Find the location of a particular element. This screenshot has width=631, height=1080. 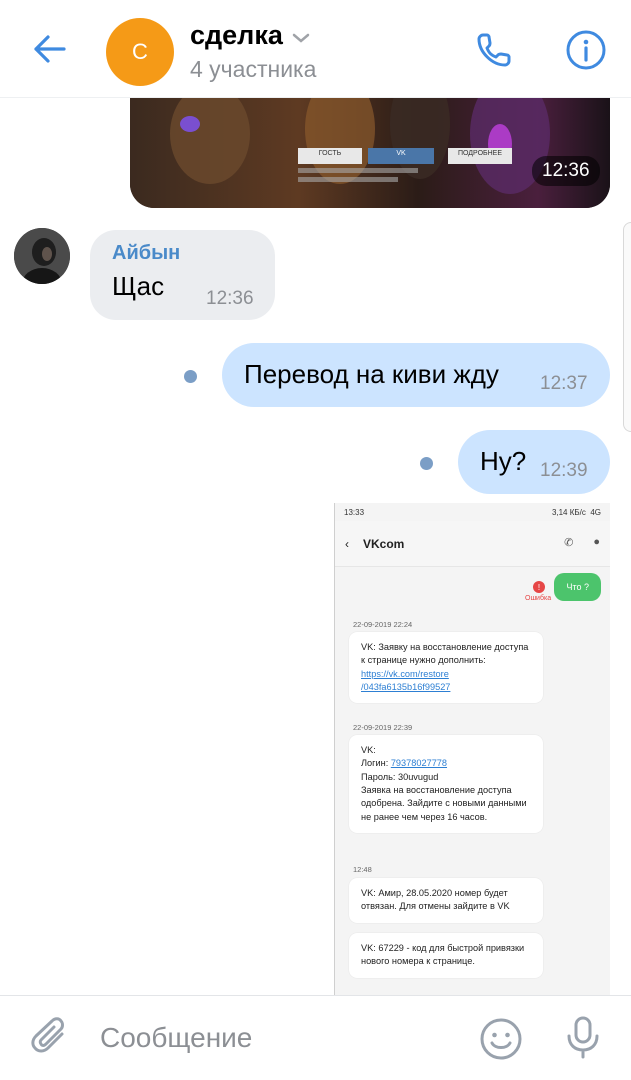

screenshot-app-bar: ‹ VKcom ✆ ● is located at coordinates (472, 544).